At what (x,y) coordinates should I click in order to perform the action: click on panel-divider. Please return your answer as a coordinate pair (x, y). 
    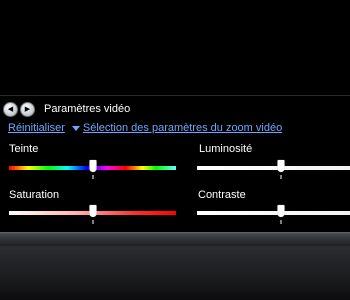
    Looking at the image, I should click on (175, 239).